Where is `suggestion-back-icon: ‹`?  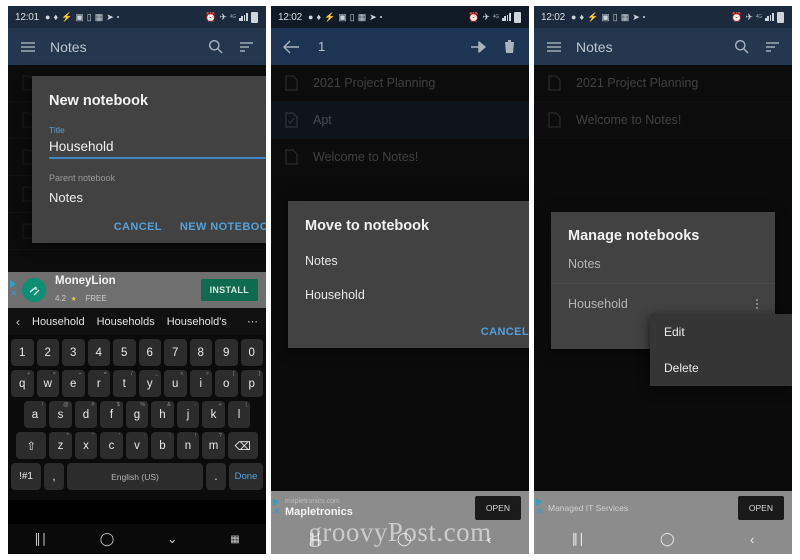 suggestion-back-icon: ‹ is located at coordinates (18, 322).